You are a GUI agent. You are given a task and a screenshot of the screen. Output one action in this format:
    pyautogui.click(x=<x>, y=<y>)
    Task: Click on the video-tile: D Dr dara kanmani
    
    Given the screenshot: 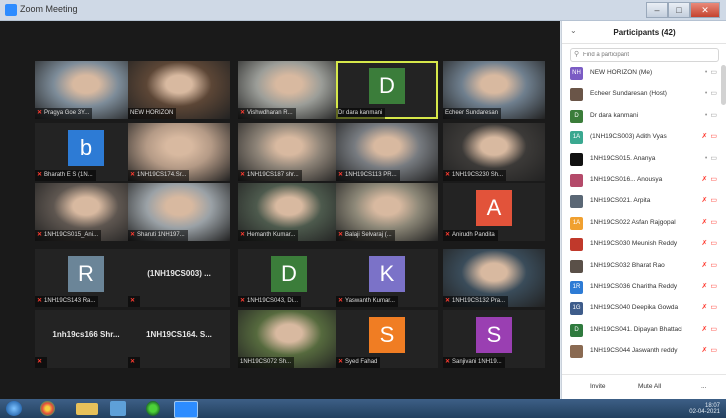 What is the action you would take?
    pyautogui.click(x=387, y=90)
    